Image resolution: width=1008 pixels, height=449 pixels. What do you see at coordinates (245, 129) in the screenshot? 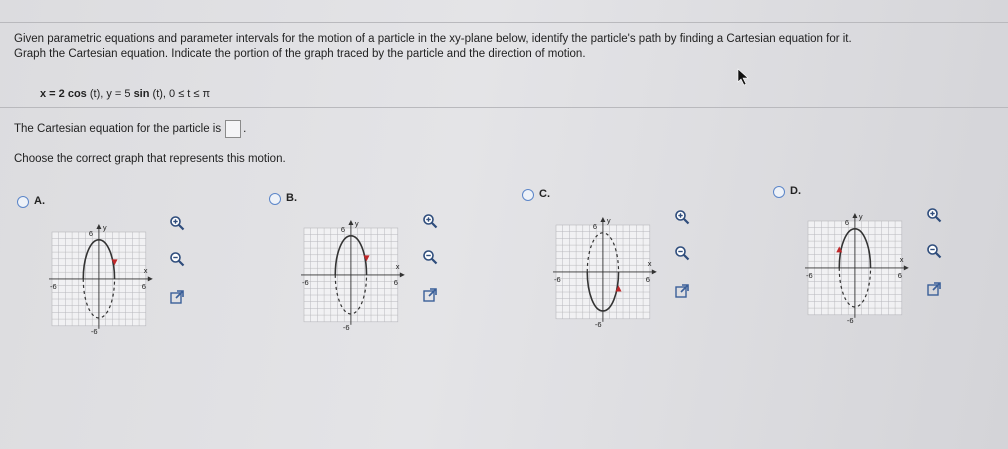
I see `answer-suffix: .` at bounding box center [245, 129].